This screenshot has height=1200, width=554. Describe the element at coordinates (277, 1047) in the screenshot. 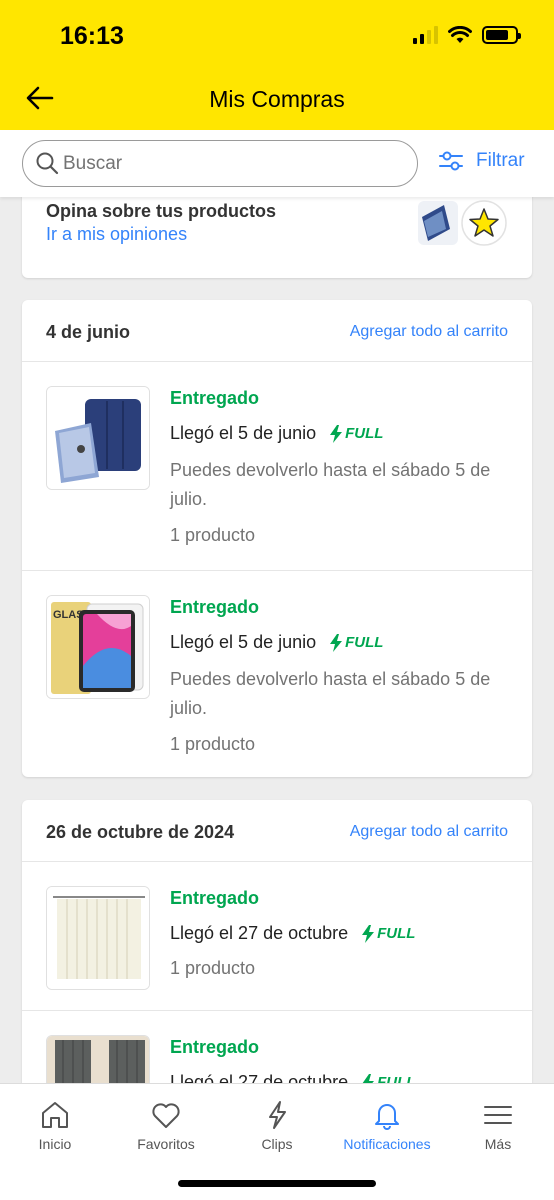

I see `purchase-item: Entregado Llegó el 27 de octubre FULL` at that location.